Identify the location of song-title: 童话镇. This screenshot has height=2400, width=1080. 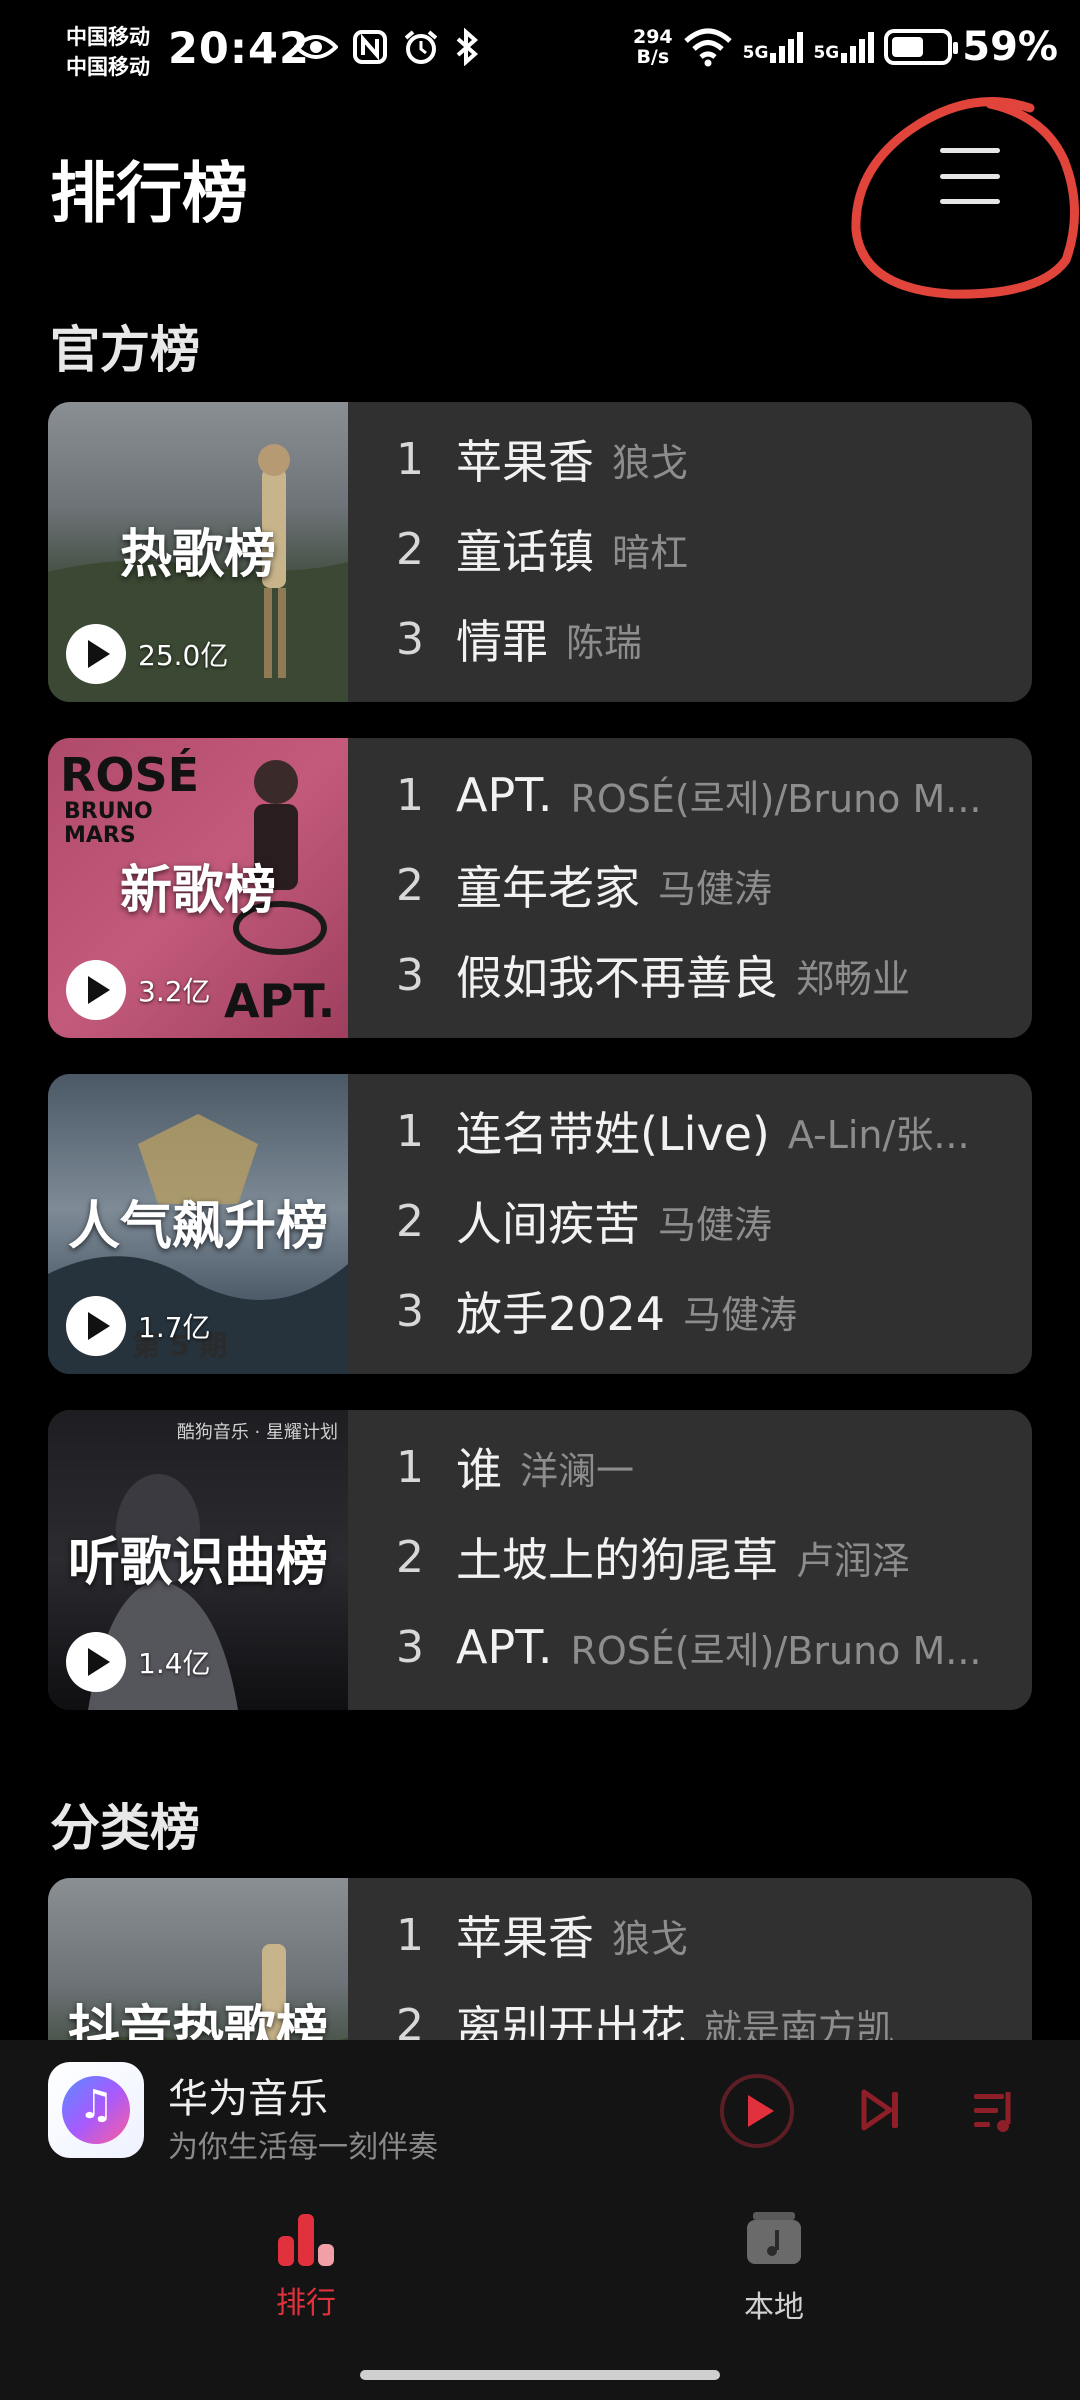
(525, 552).